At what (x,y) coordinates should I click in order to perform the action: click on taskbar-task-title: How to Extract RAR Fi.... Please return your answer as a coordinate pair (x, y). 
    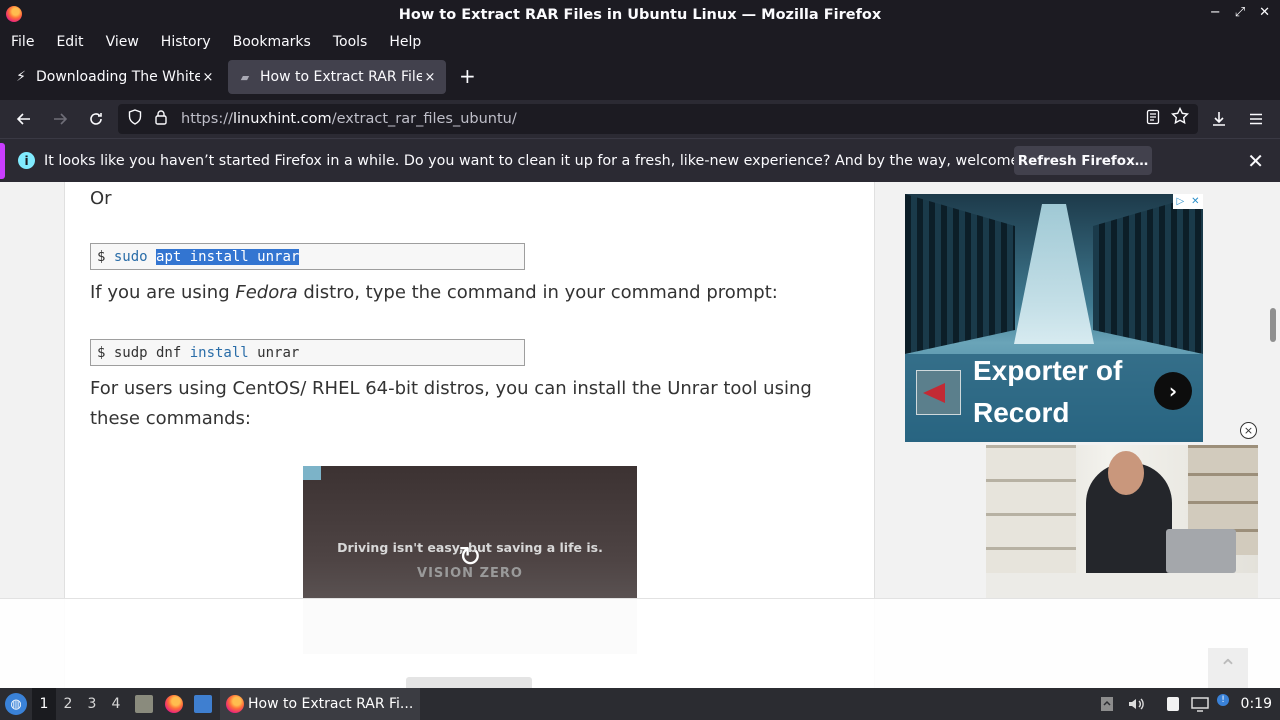
    Looking at the image, I should click on (331, 704).